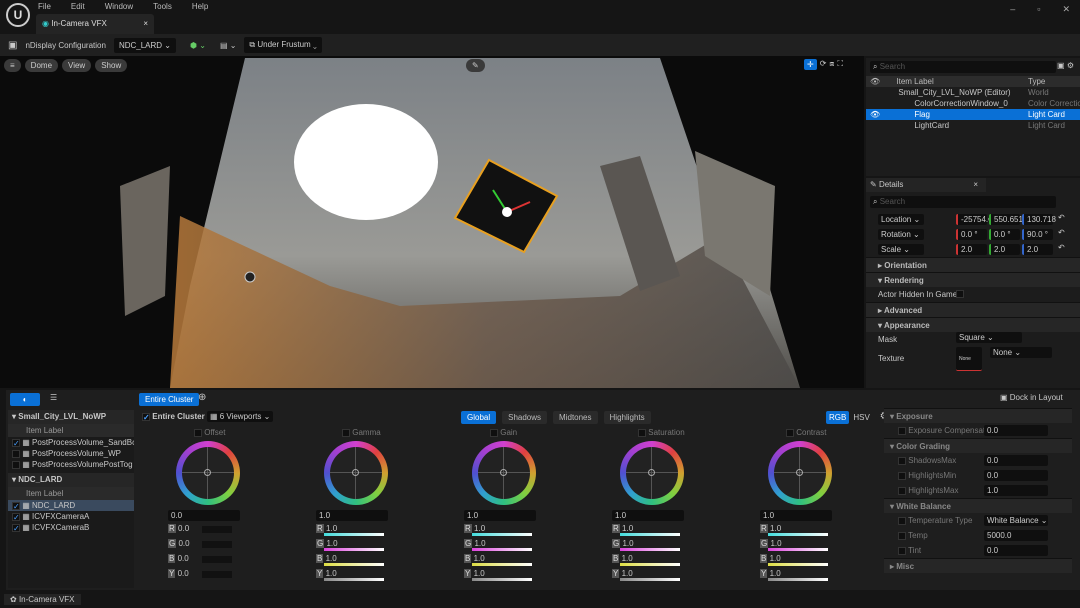  I want to click on outliner-settings-icon: ▣ ⚙, so click(1065, 65).